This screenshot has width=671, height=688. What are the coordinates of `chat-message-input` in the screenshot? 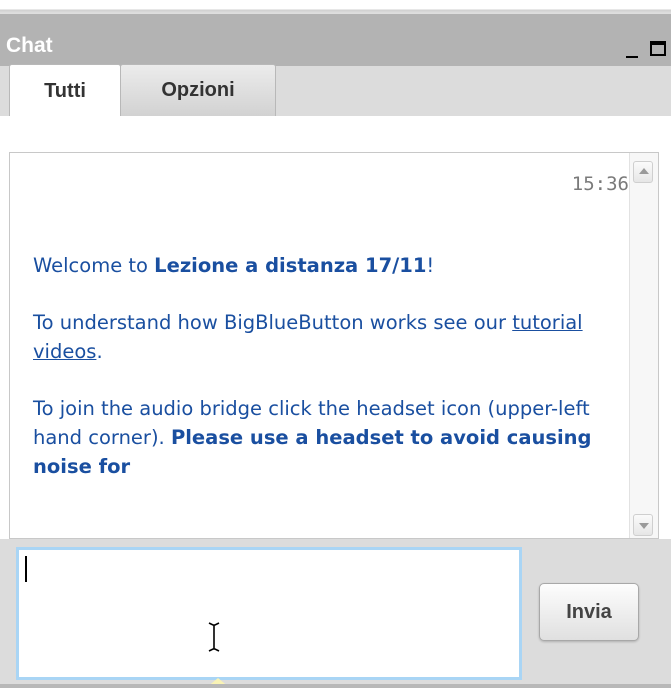 It's located at (269, 613).